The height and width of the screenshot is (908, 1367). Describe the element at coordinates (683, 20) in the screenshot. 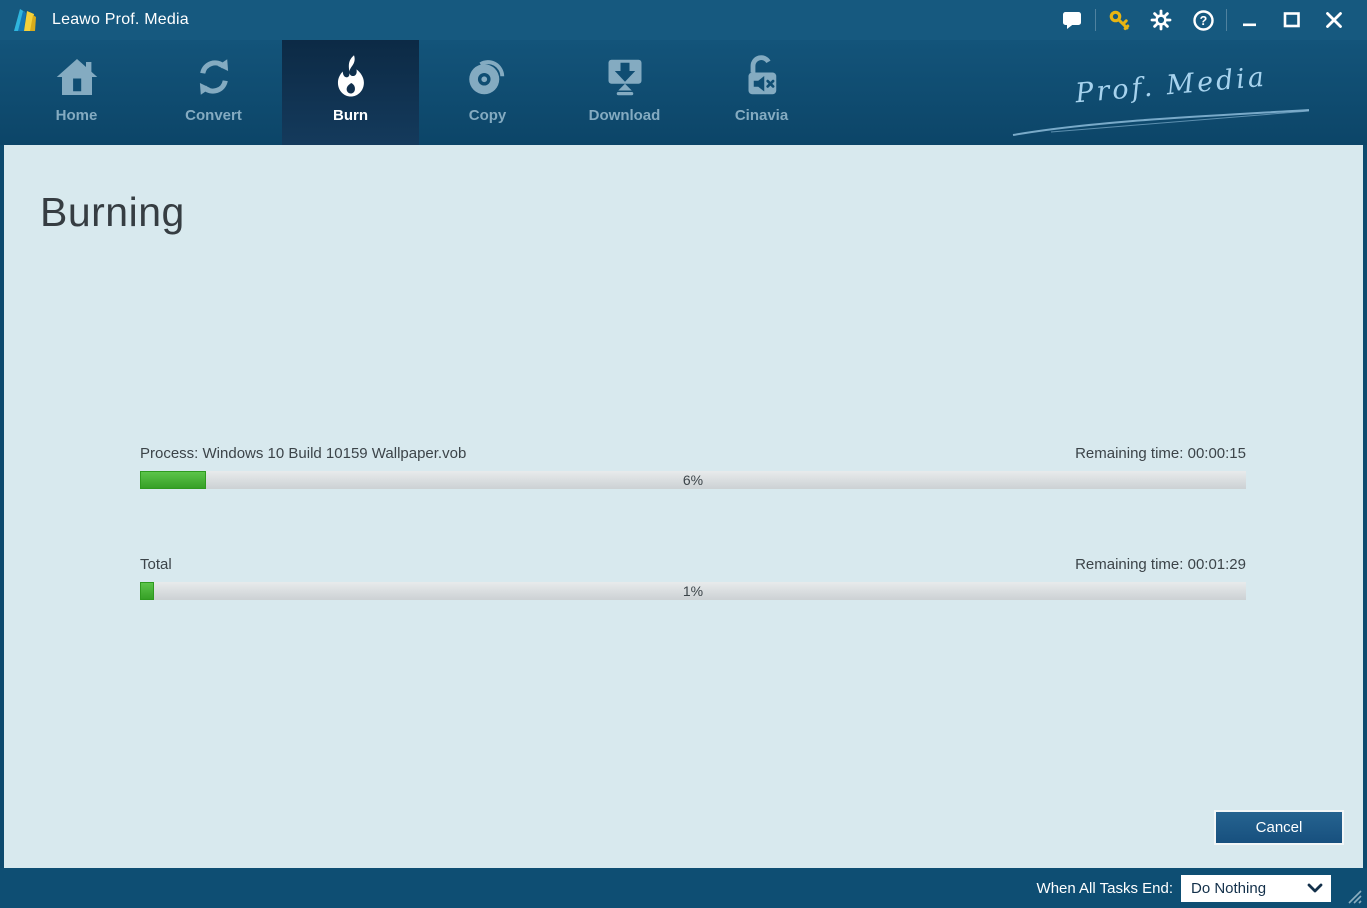

I see `titlebar: Leawo Prof. Media ?` at that location.